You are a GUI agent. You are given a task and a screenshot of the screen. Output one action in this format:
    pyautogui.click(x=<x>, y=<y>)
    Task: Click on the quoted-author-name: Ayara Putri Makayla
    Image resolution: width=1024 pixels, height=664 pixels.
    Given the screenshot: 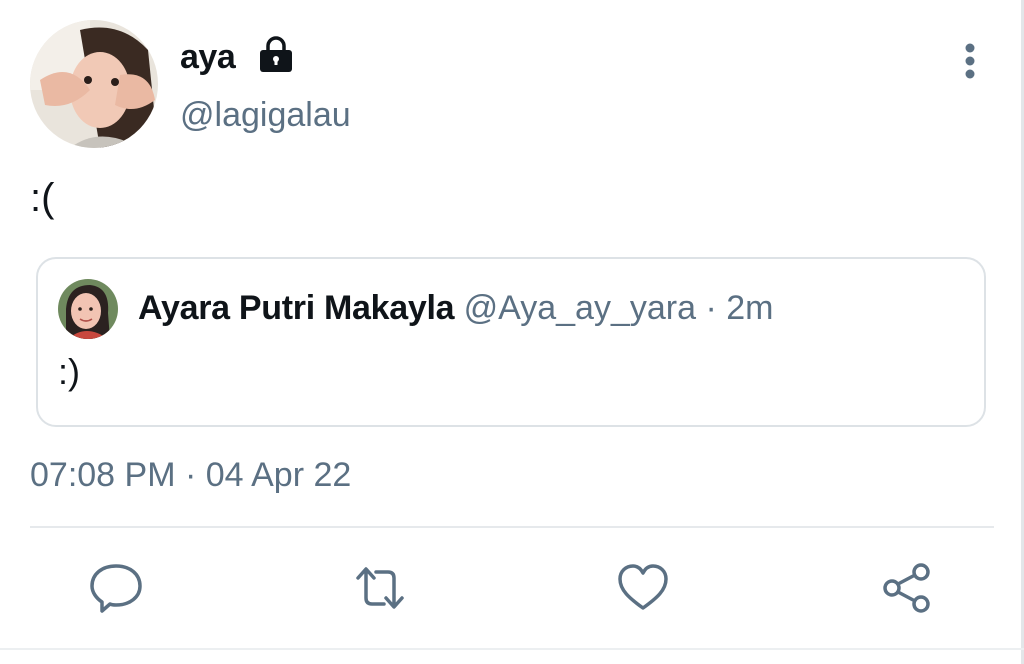 What is the action you would take?
    pyautogui.click(x=296, y=308)
    